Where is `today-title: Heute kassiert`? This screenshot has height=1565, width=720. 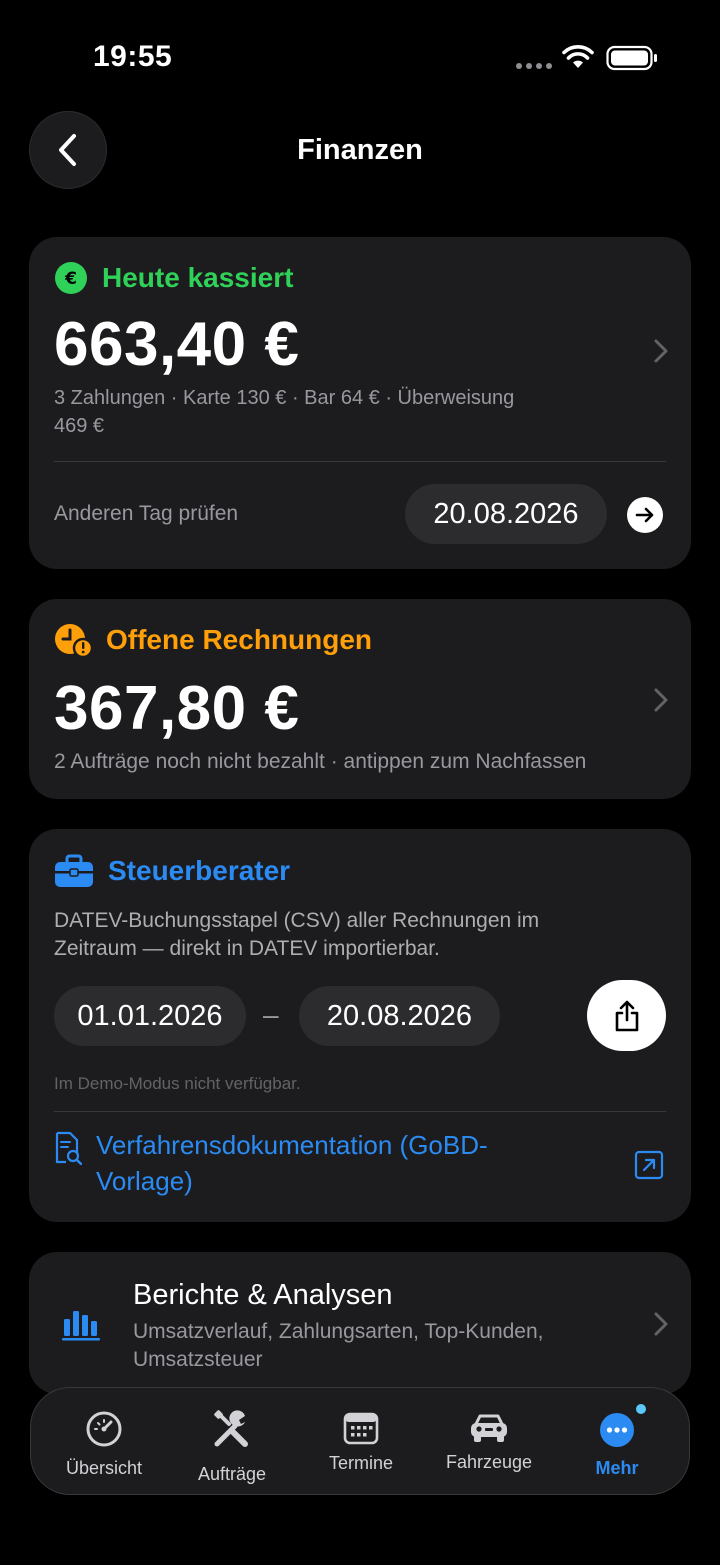 today-title: Heute kassiert is located at coordinates (198, 277).